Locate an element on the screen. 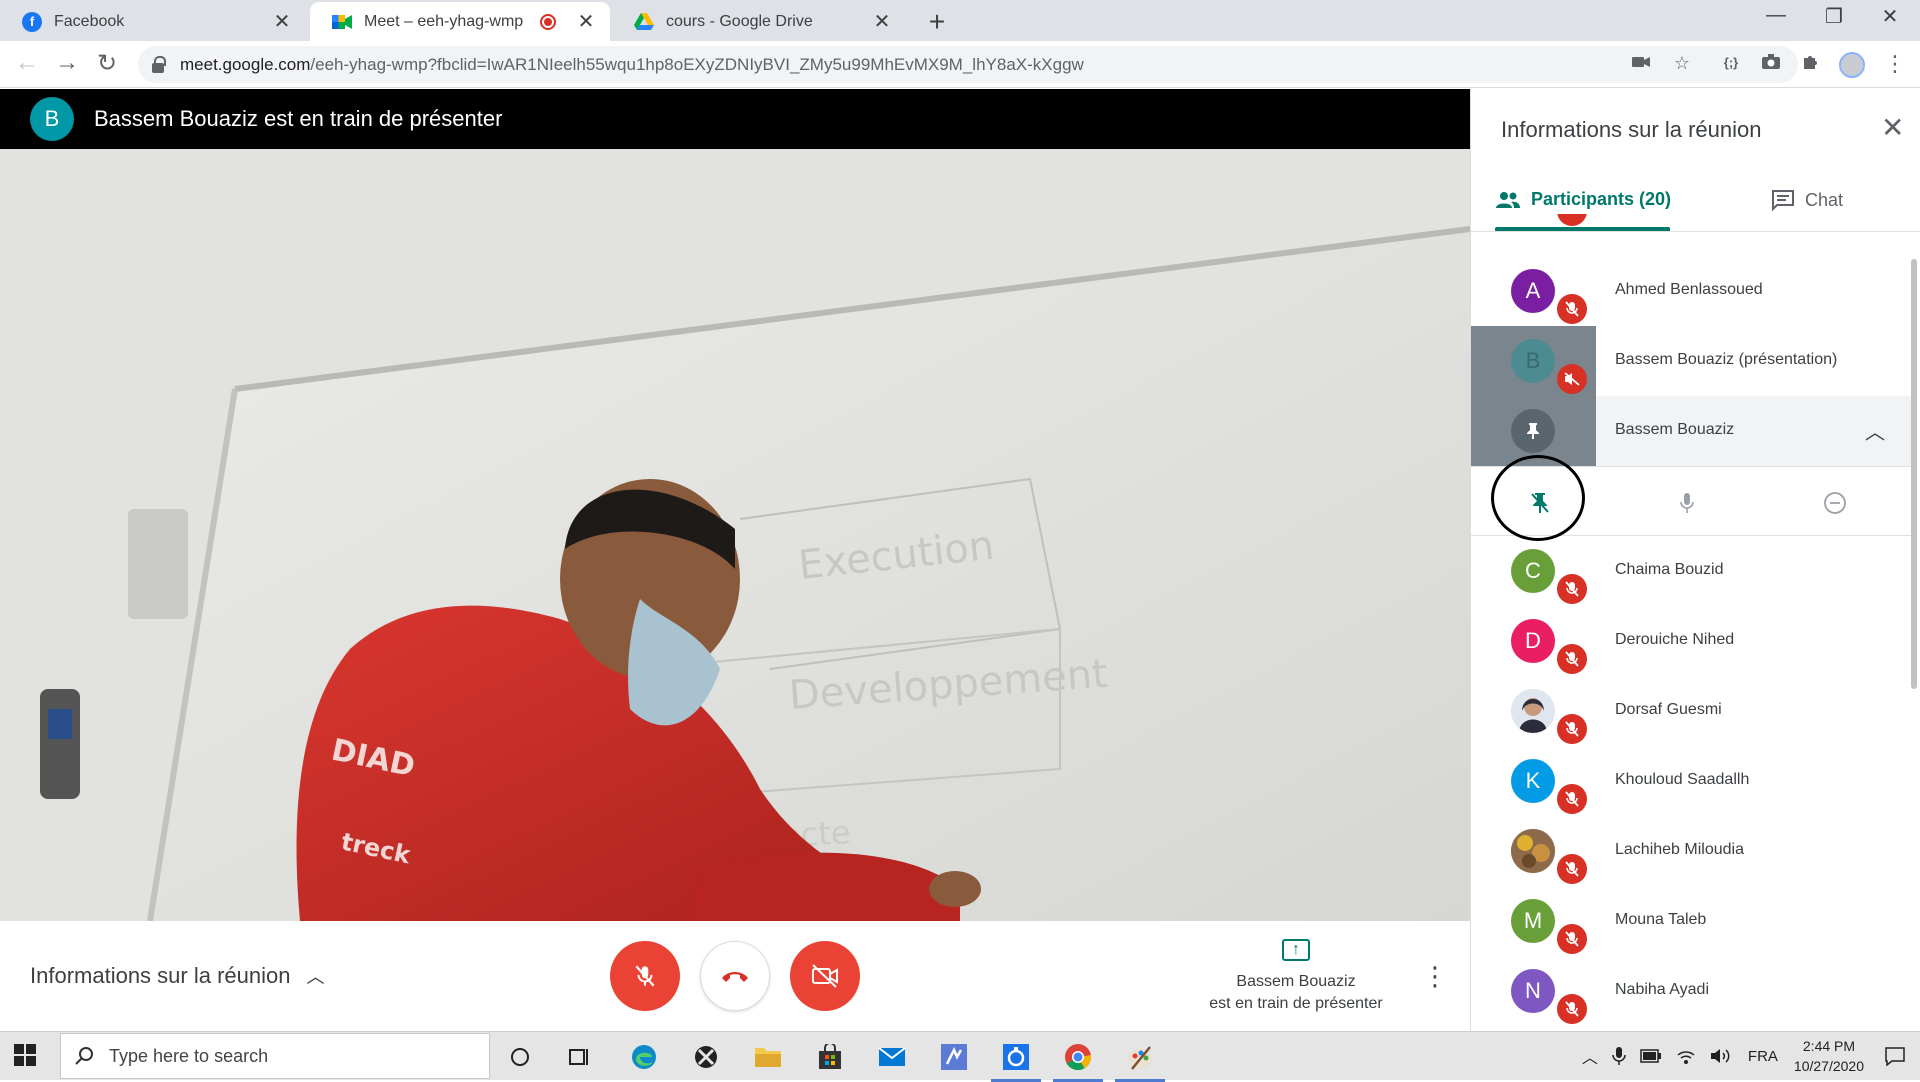 The height and width of the screenshot is (1082, 1920). close-panel-icon: ✕ is located at coordinates (1892, 127).